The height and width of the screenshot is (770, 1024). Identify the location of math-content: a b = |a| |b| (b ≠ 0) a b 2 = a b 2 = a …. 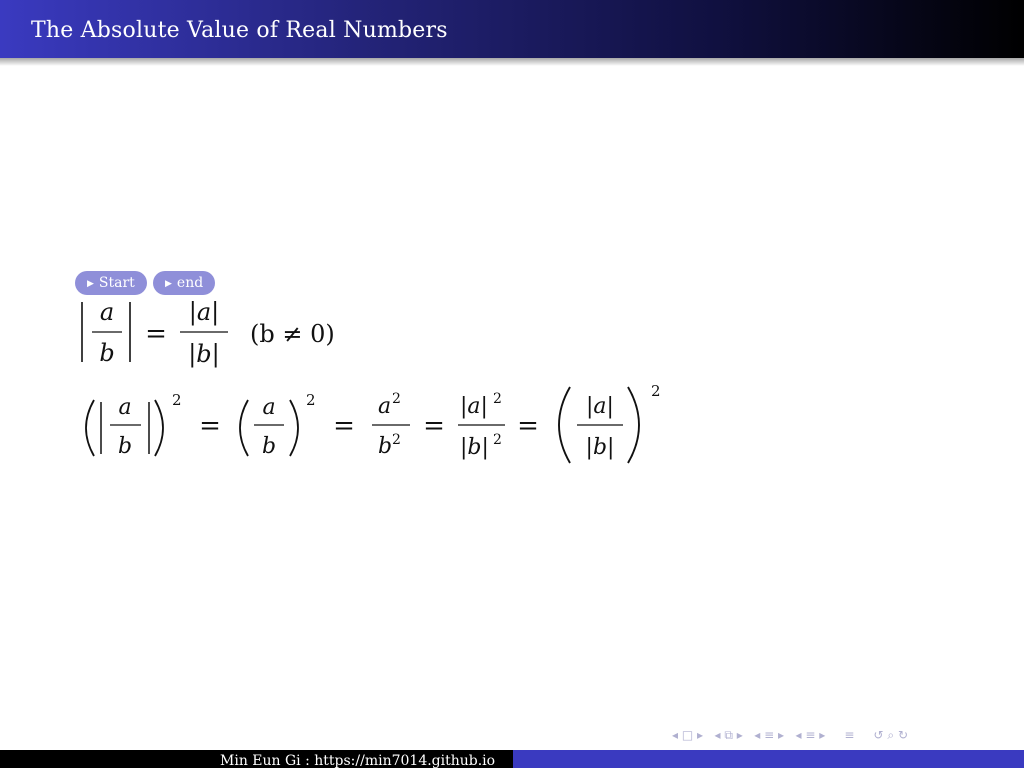
(371, 381).